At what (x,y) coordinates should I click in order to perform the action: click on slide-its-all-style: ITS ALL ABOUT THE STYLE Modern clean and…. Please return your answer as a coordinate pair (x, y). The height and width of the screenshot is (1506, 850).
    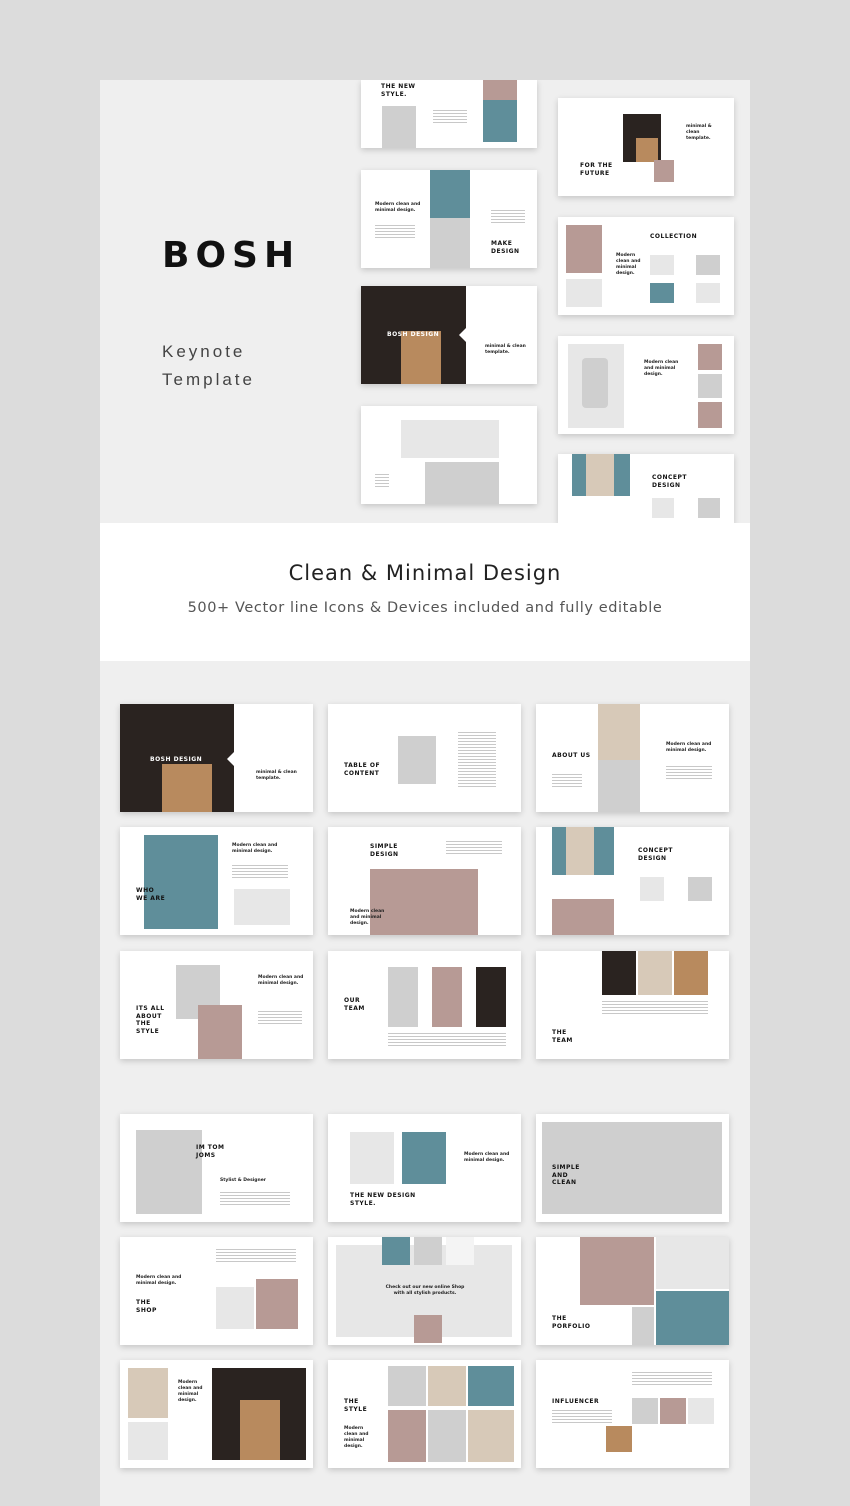
    Looking at the image, I should click on (216, 1005).